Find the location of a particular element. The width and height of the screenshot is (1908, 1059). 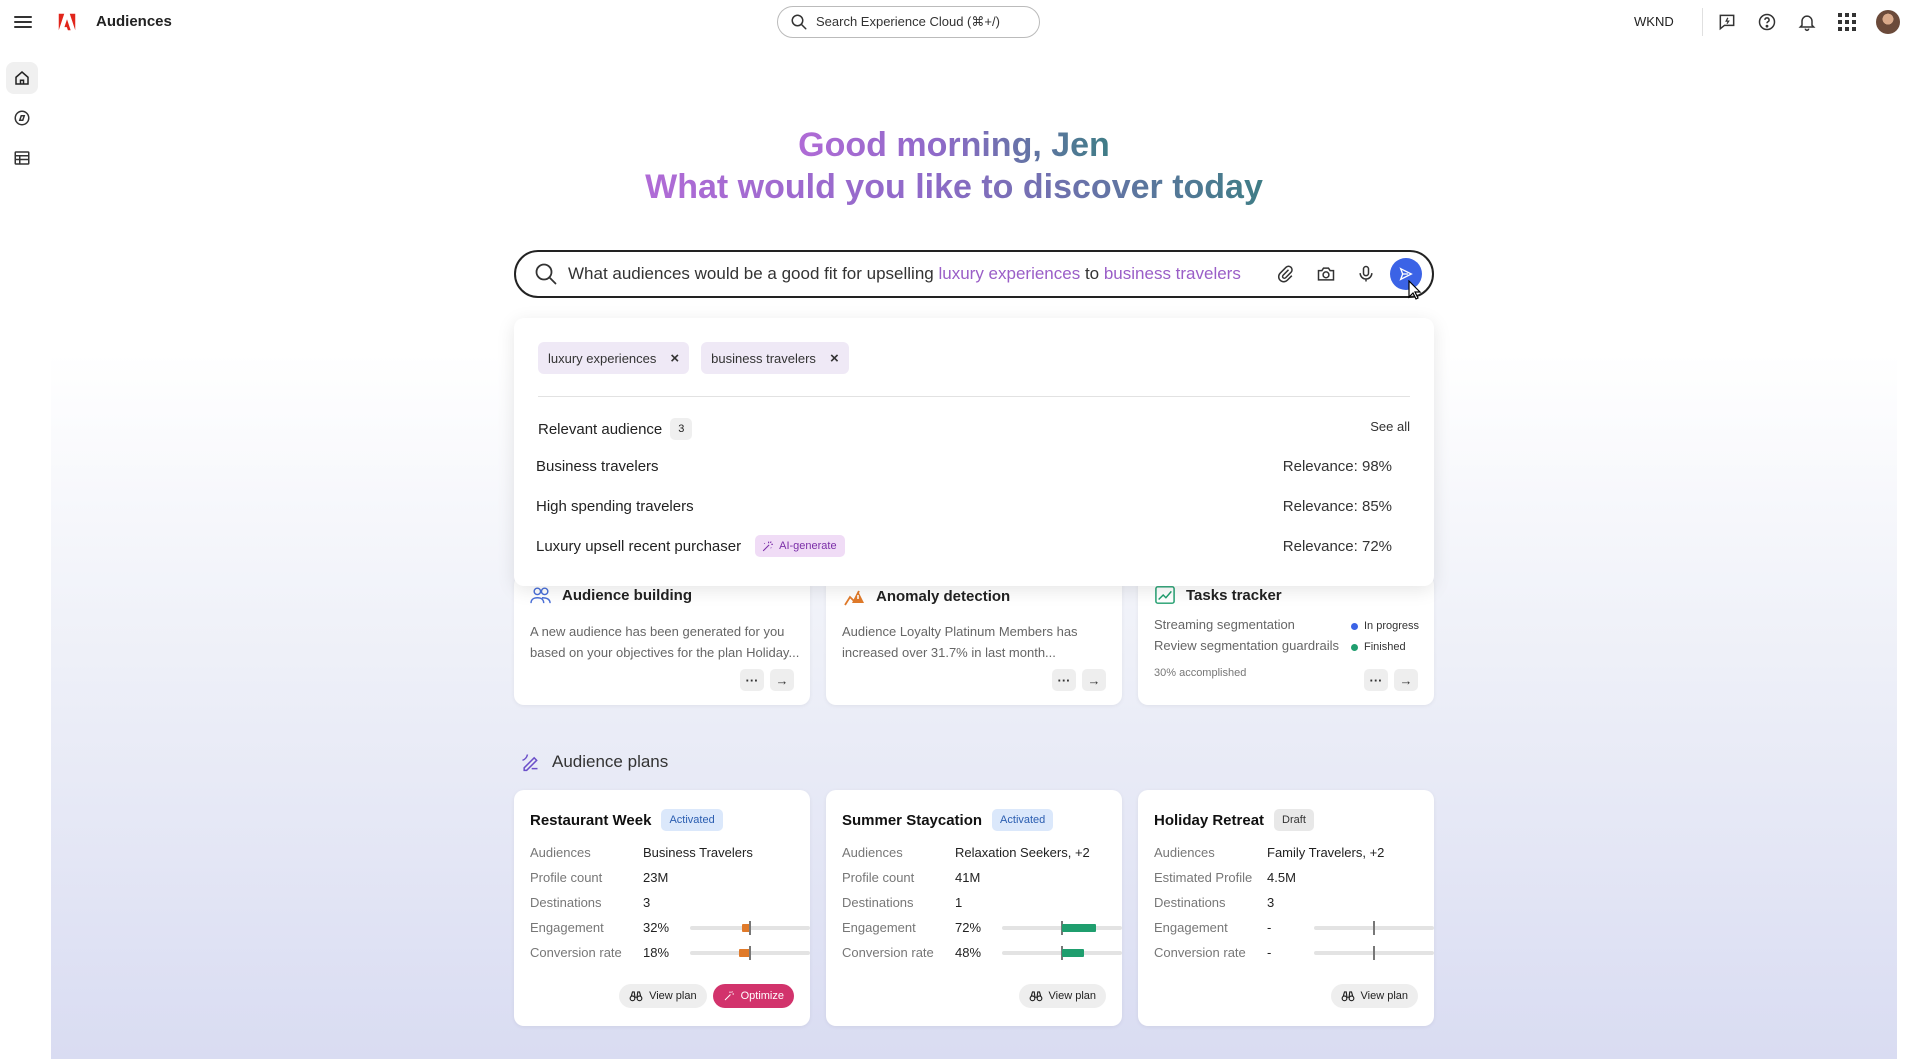

card-title: Tasks tracker is located at coordinates (1234, 595).